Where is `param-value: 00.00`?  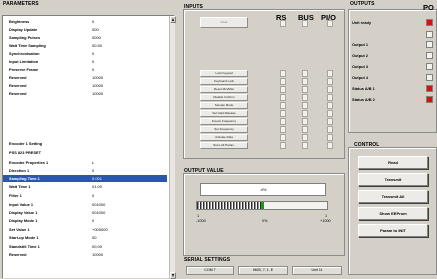 param-value: 00.00 is located at coordinates (97, 246).